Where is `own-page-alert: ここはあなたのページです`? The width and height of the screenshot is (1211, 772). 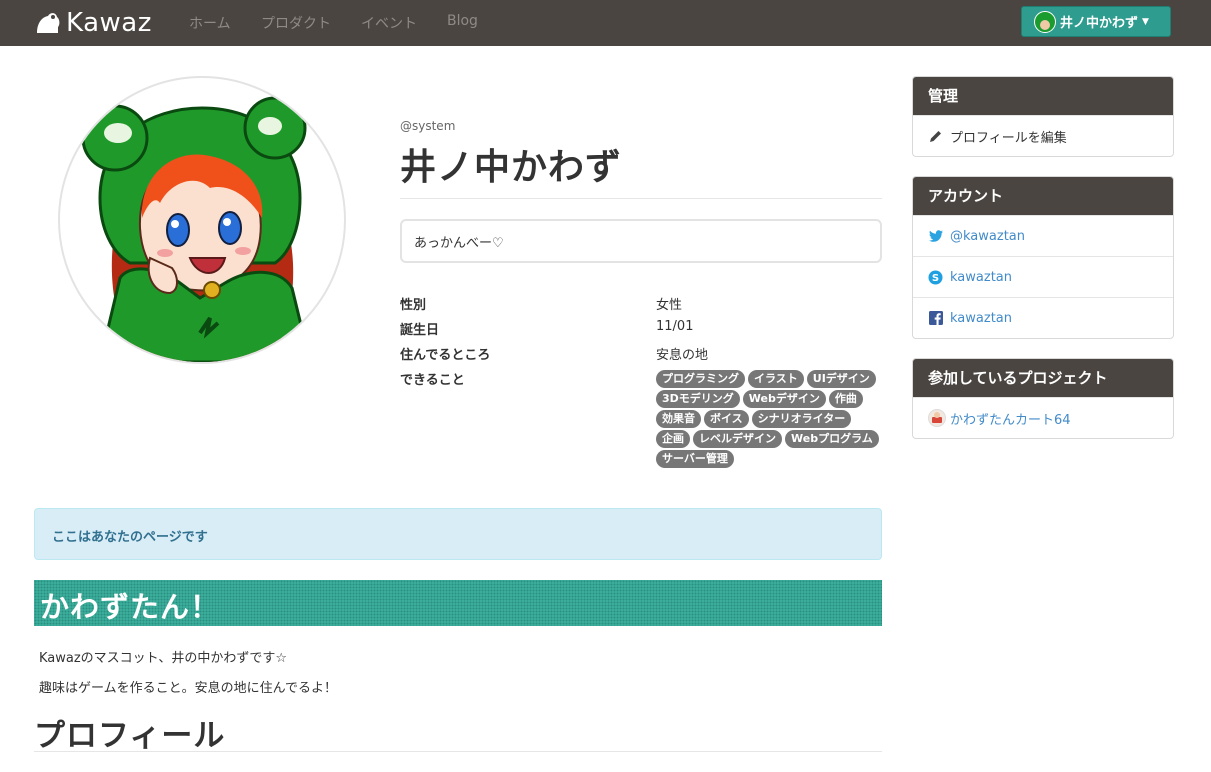 own-page-alert: ここはあなたのページです is located at coordinates (458, 534).